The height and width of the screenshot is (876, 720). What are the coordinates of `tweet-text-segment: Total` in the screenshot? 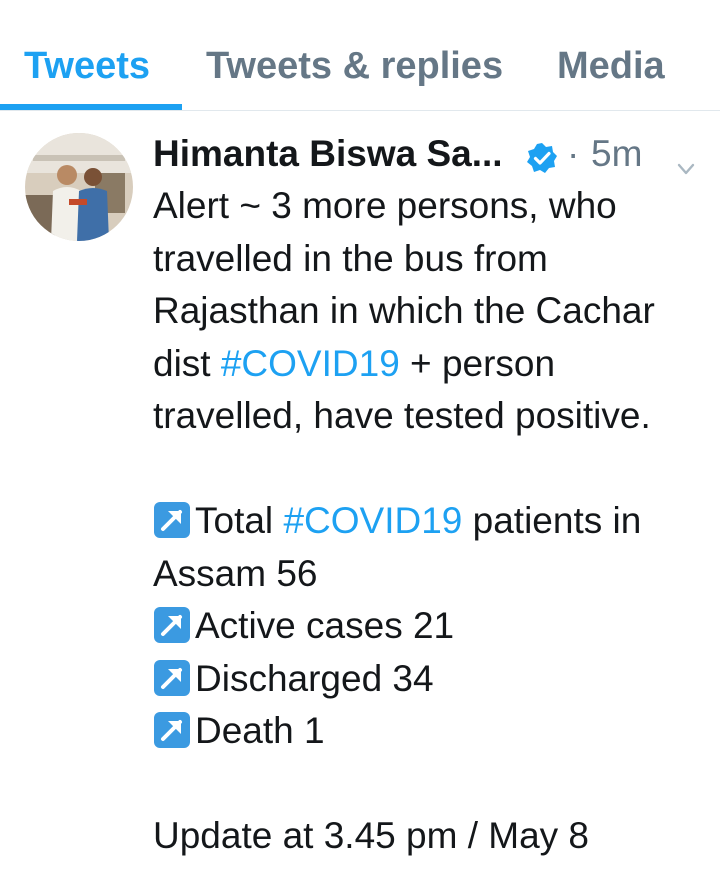 It's located at (239, 520).